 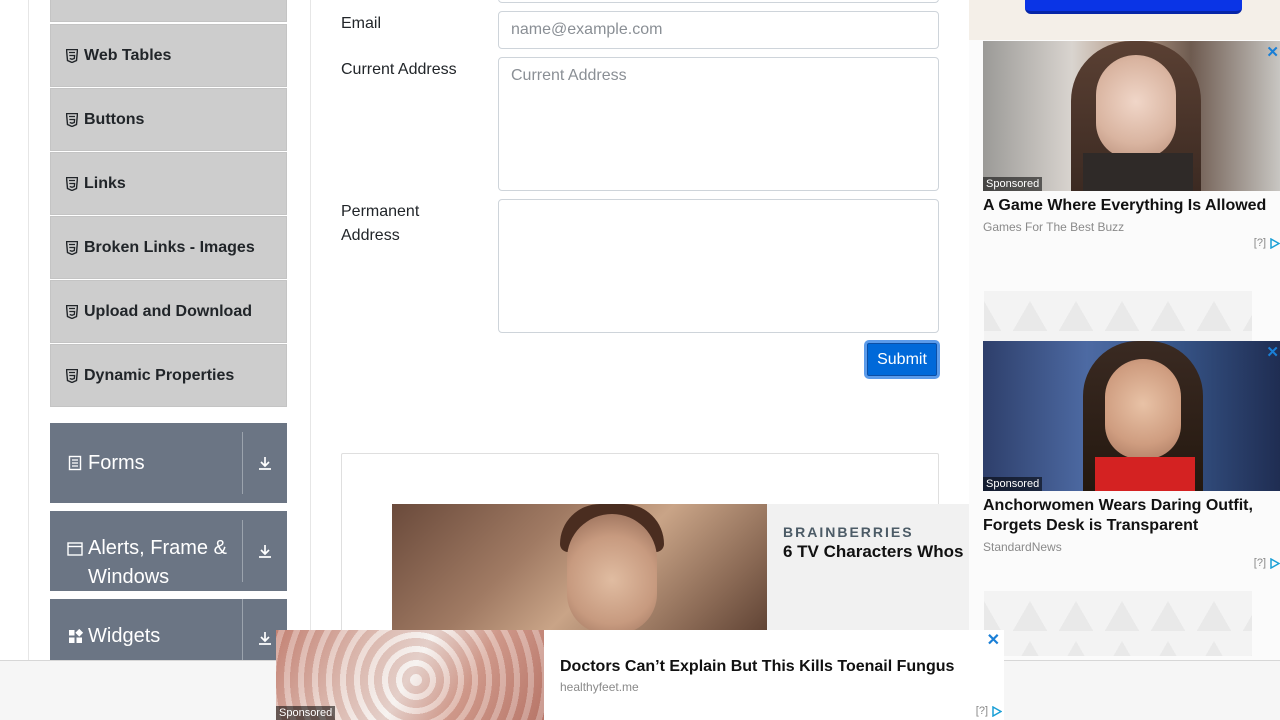 What do you see at coordinates (28, 330) in the screenshot?
I see `sidebar-left-border` at bounding box center [28, 330].